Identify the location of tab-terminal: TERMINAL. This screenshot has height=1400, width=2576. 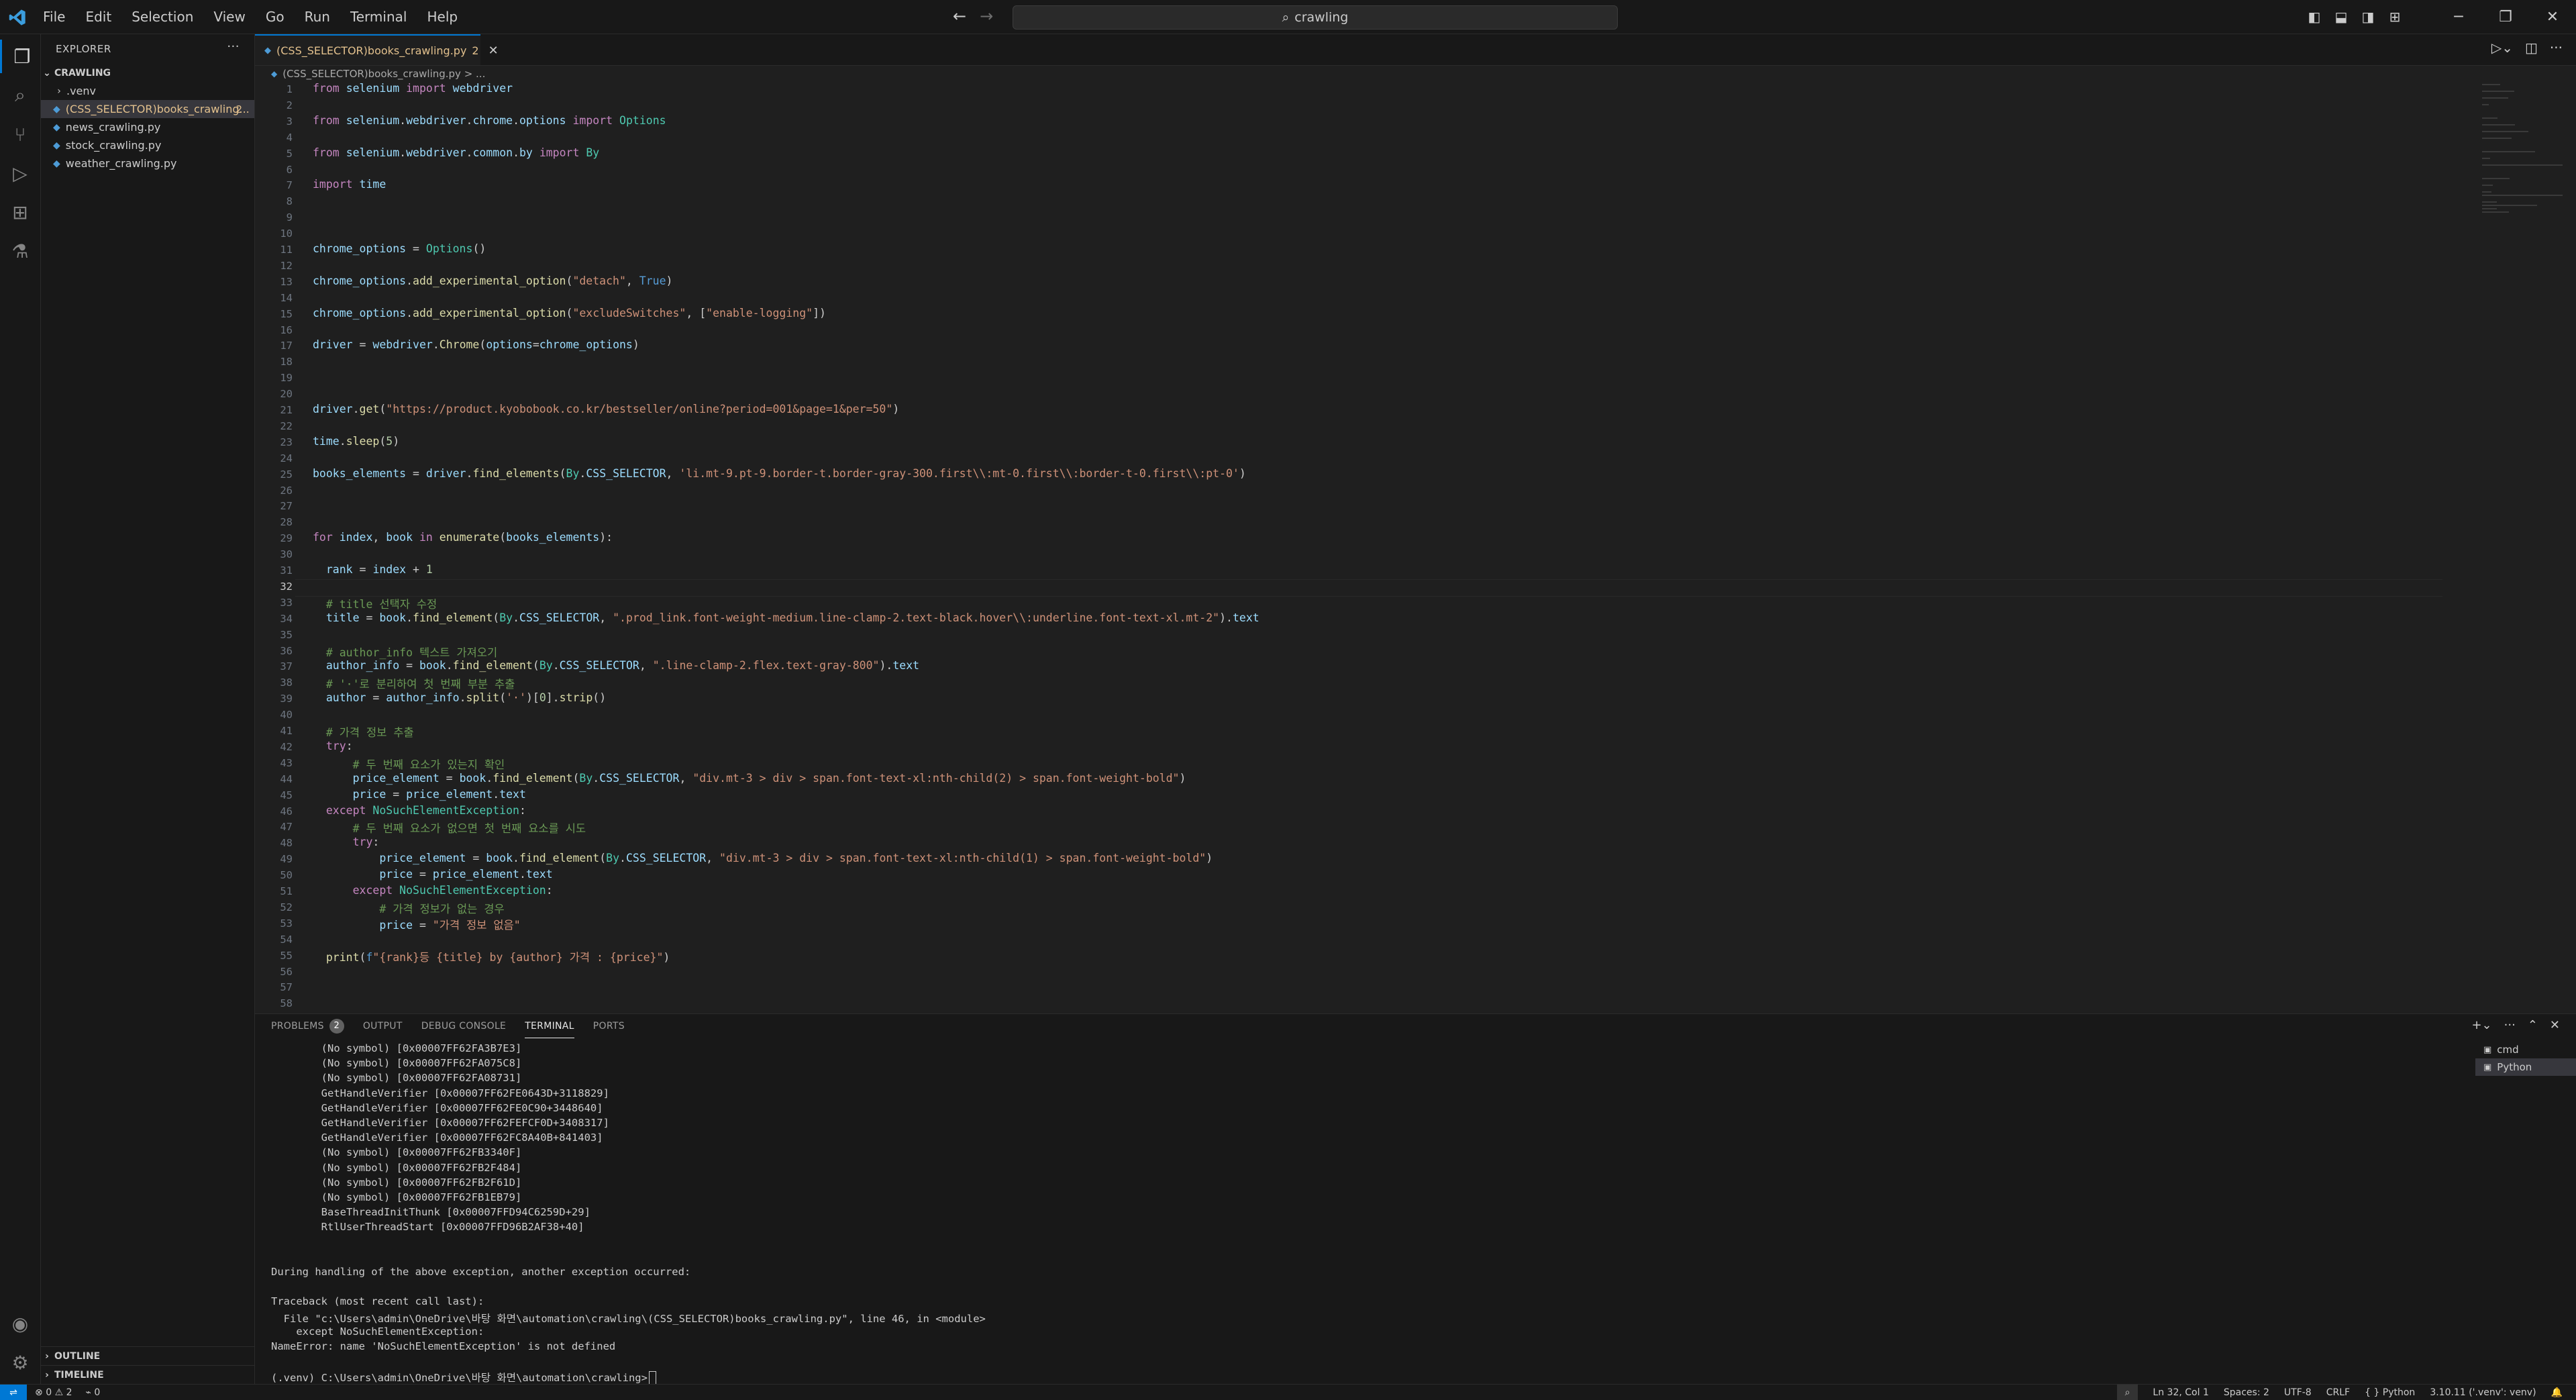
(549, 1026).